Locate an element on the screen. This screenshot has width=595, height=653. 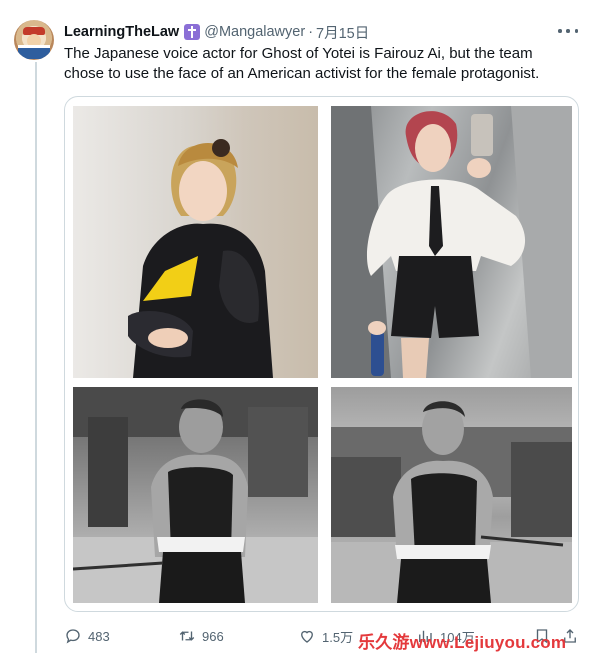
post-date: 7月15日 is located at coordinates (342, 32).